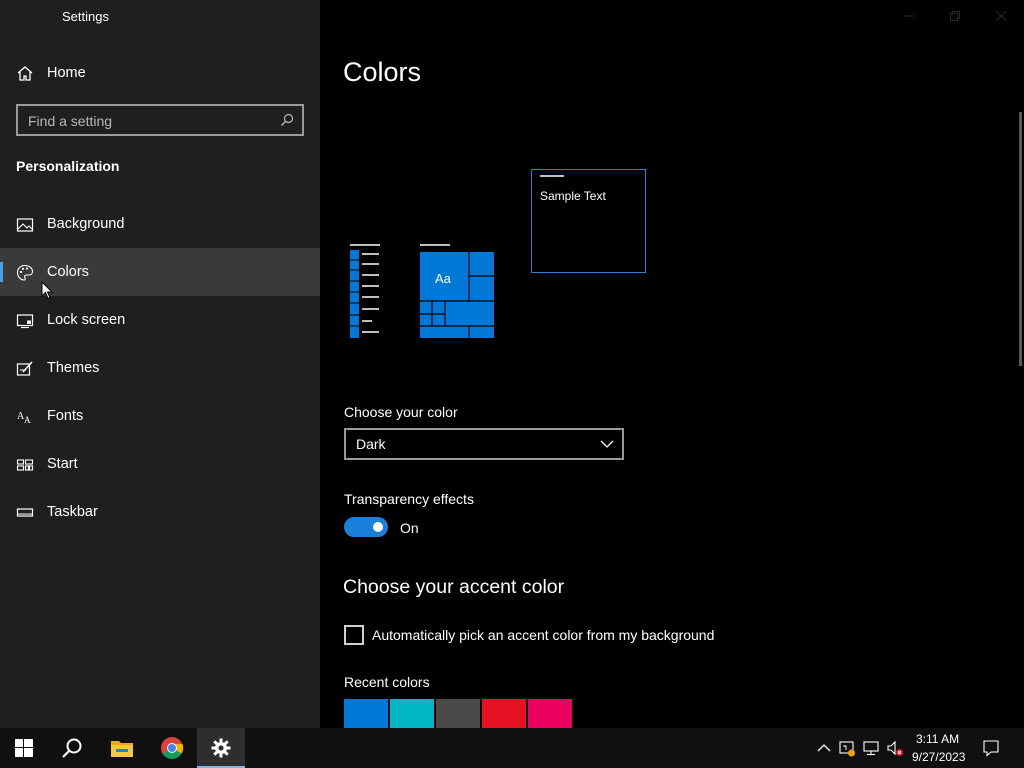  I want to click on clock-time: 3:11 AM, so click(937, 739).